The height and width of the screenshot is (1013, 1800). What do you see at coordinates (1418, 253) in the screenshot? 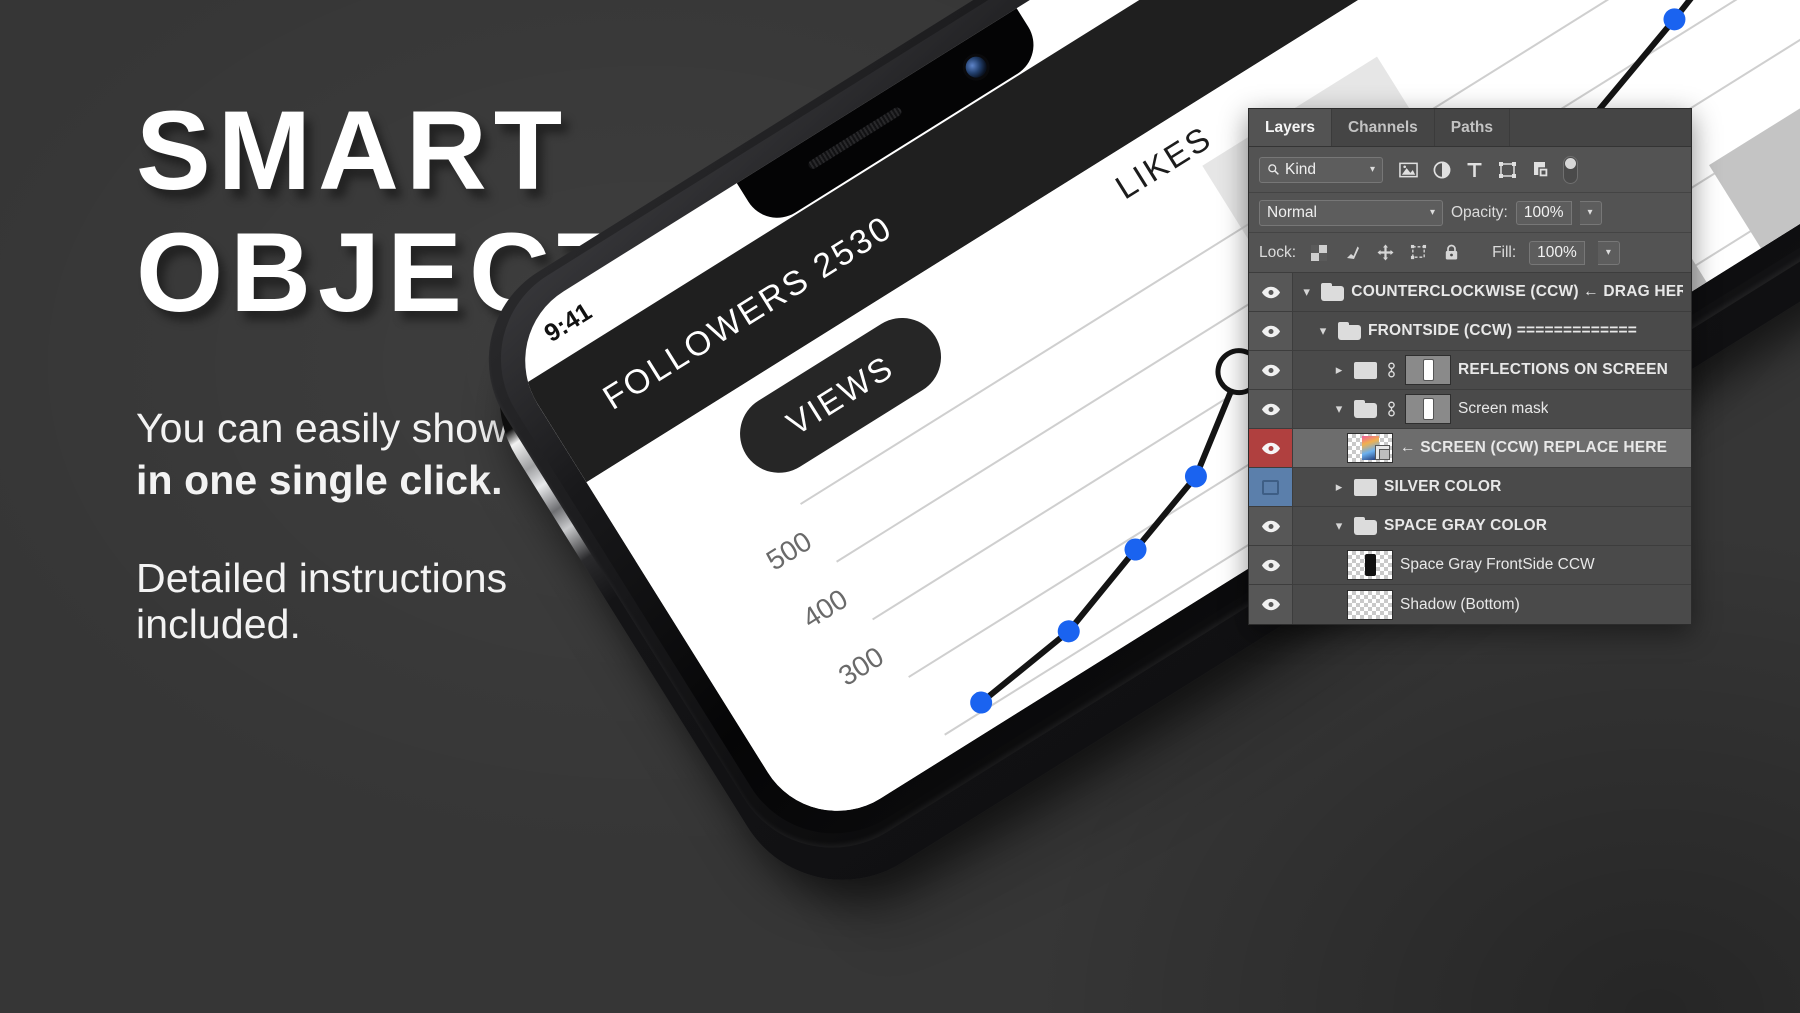
I see `lock-artboard-icon` at bounding box center [1418, 253].